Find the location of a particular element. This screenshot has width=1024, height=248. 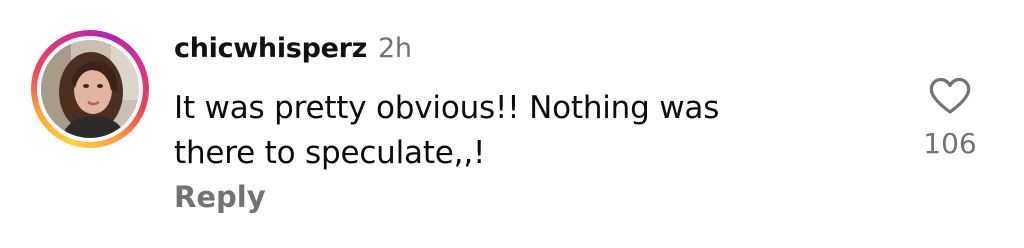

comment-text-line-1: It was pretty obvious!! Nothing was is located at coordinates (447, 108).